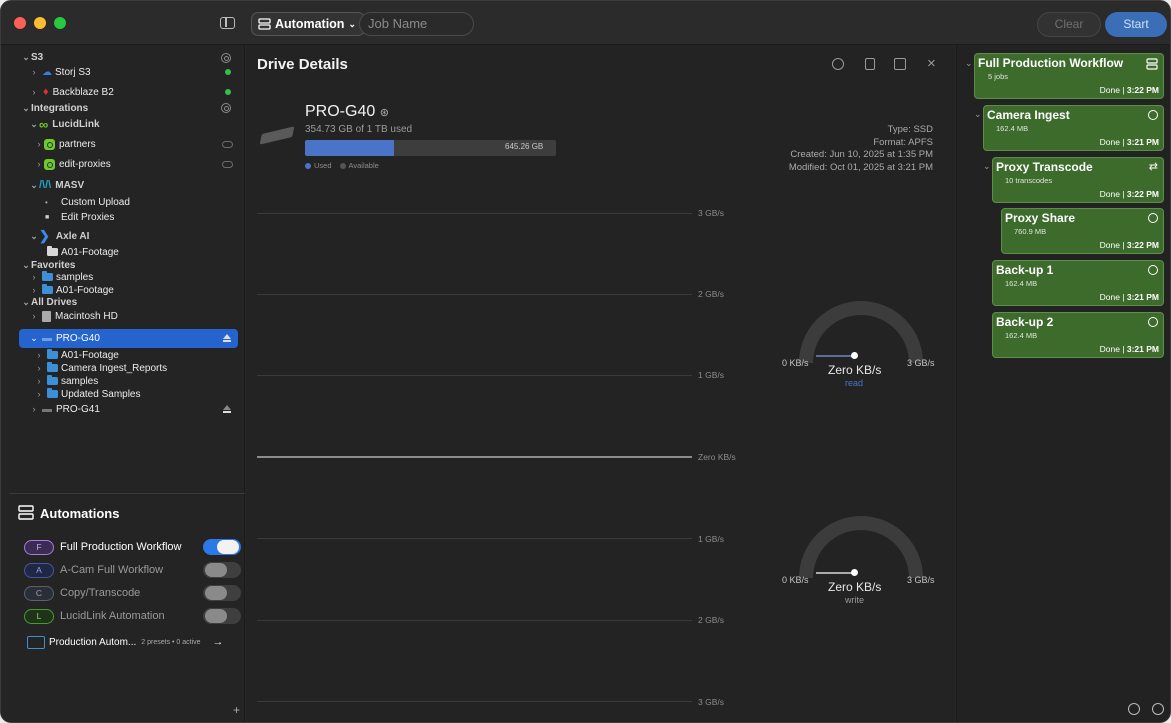 Image resolution: width=1171 pixels, height=723 pixels. I want to click on automation-icon, so click(26, 512).